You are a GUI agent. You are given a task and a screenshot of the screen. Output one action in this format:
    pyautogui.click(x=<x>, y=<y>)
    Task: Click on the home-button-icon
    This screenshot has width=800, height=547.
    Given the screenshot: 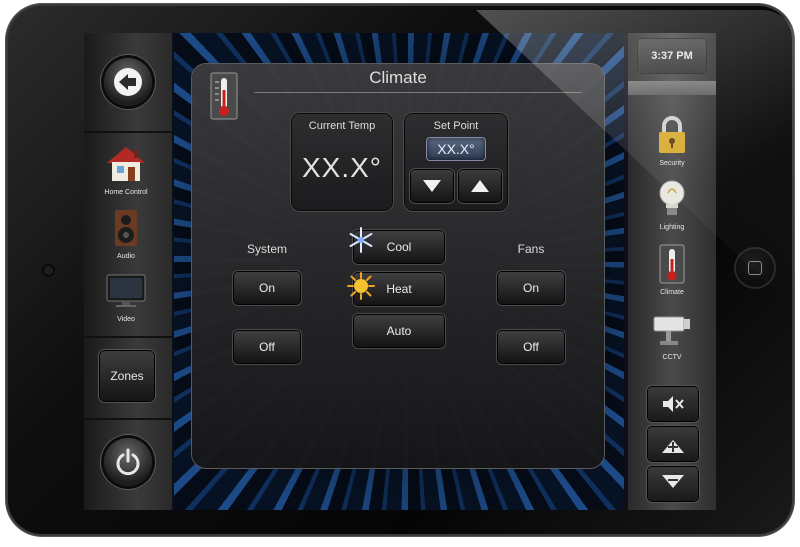 What is the action you would take?
    pyautogui.click(x=755, y=268)
    